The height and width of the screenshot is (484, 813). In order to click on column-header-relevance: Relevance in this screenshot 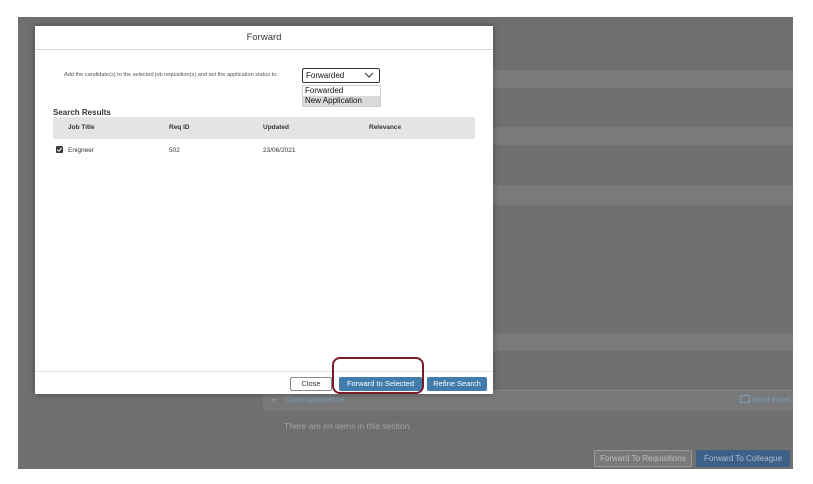, I will do `click(385, 127)`.